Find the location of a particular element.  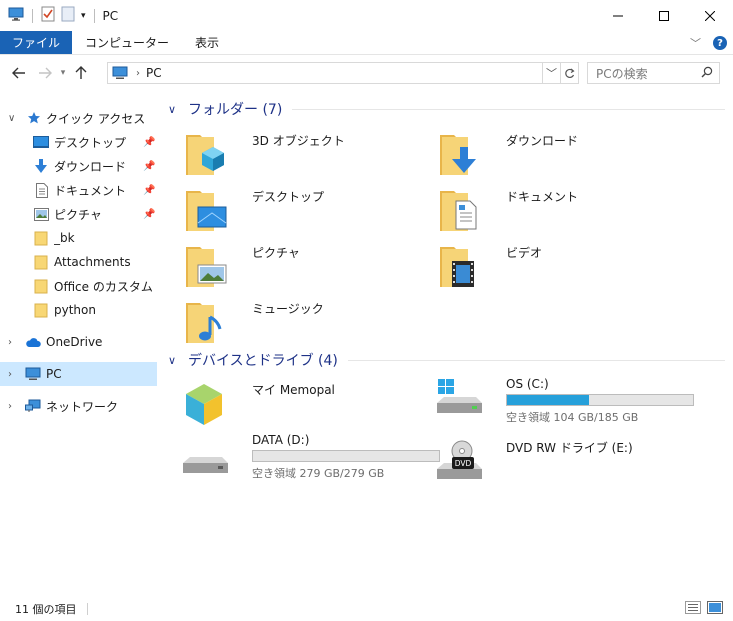

sidebar-item-pc: › PC is located at coordinates (78, 374).